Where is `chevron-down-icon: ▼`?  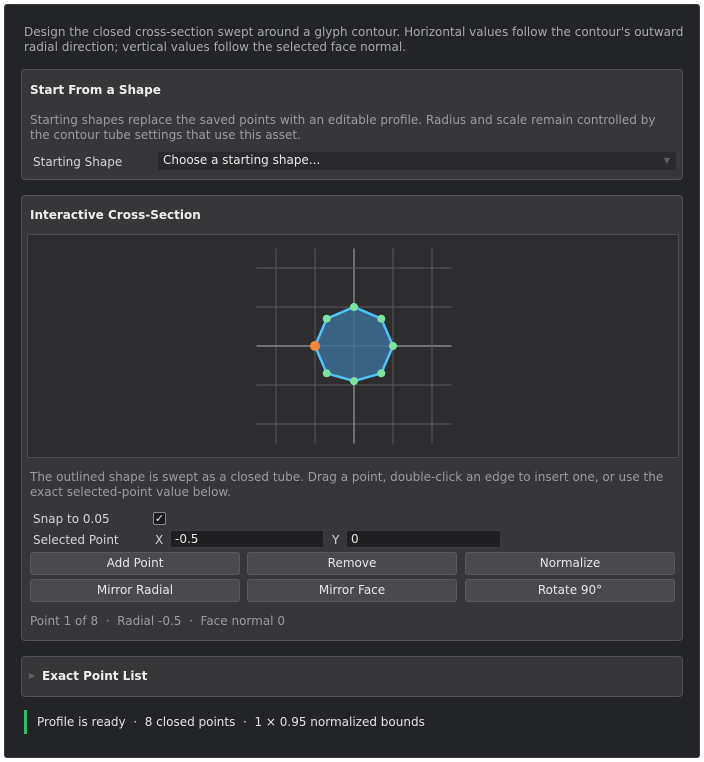
chevron-down-icon: ▼ is located at coordinates (666, 160).